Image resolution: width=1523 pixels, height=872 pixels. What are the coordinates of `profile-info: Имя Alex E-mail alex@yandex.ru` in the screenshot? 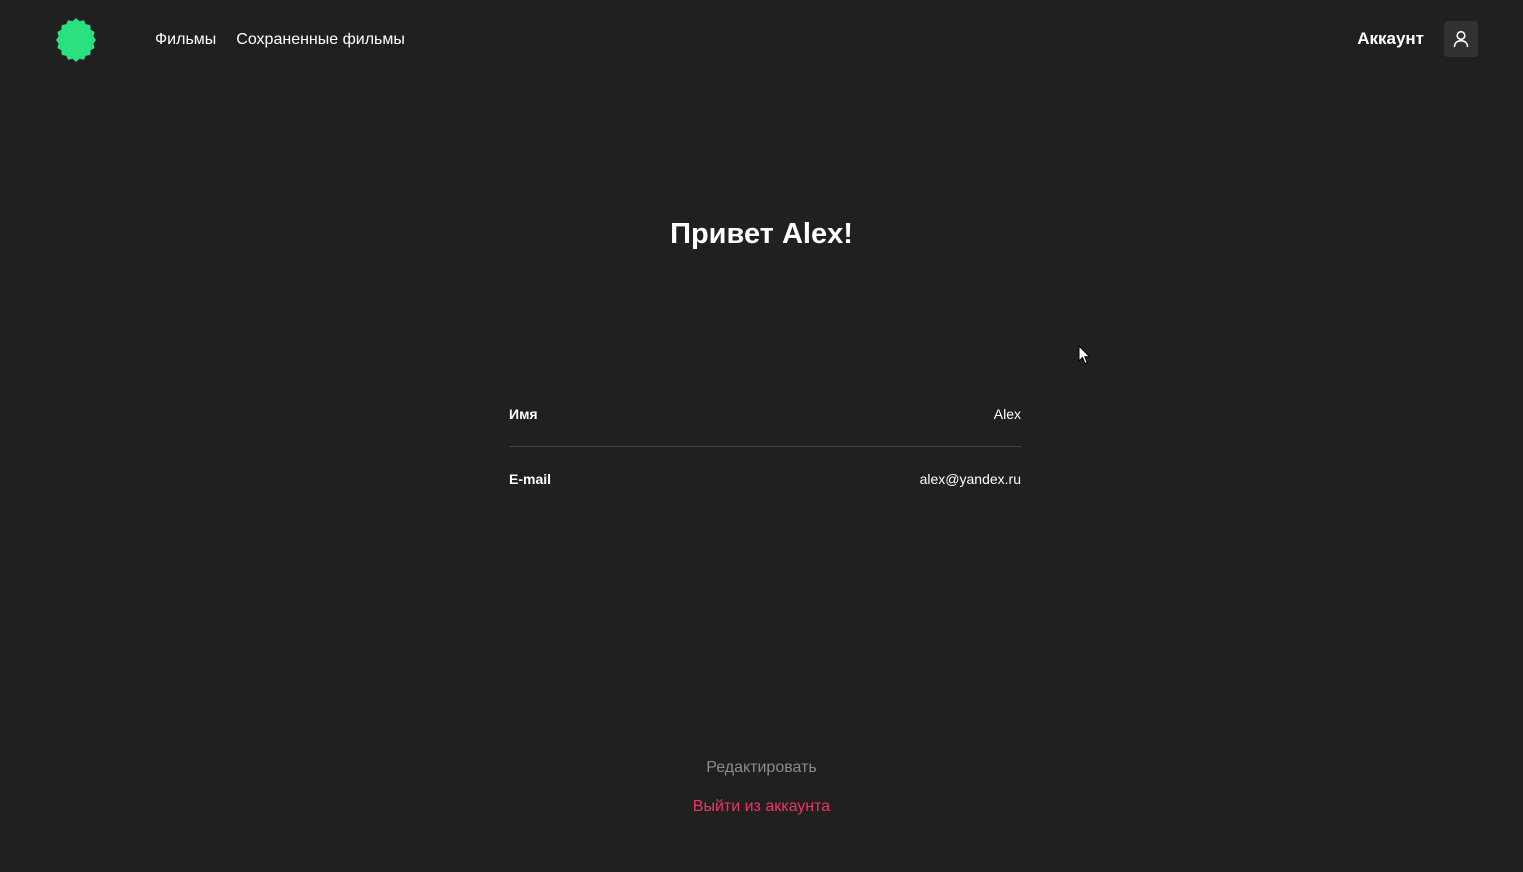 It's located at (765, 446).